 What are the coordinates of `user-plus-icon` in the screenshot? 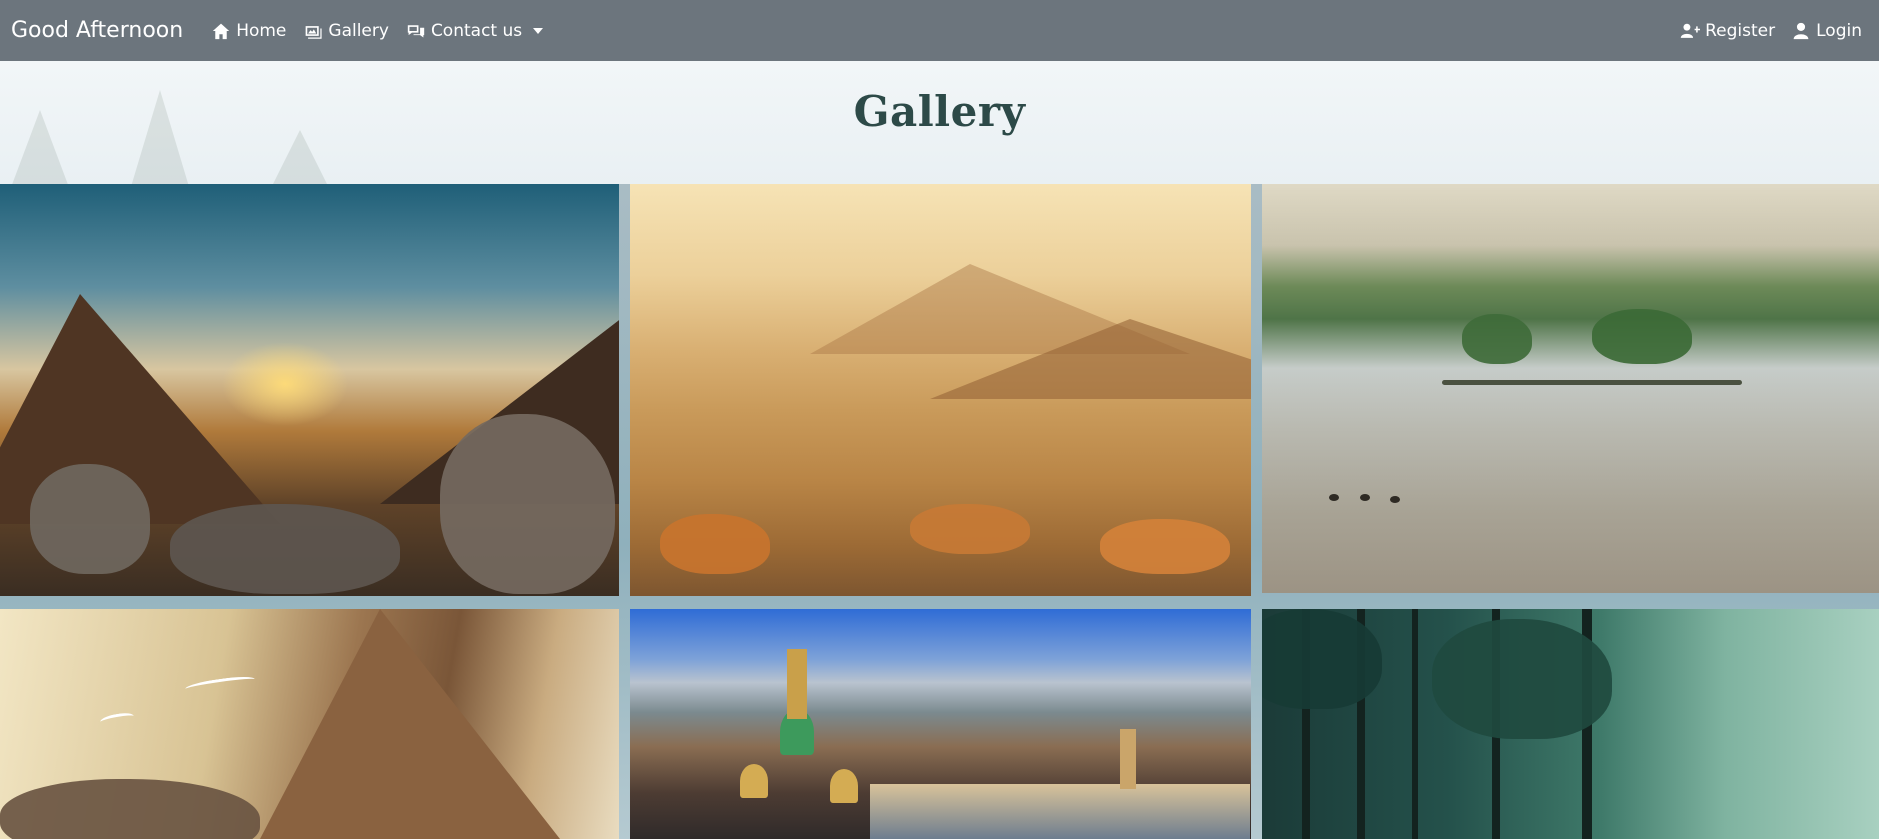 It's located at (1690, 30).